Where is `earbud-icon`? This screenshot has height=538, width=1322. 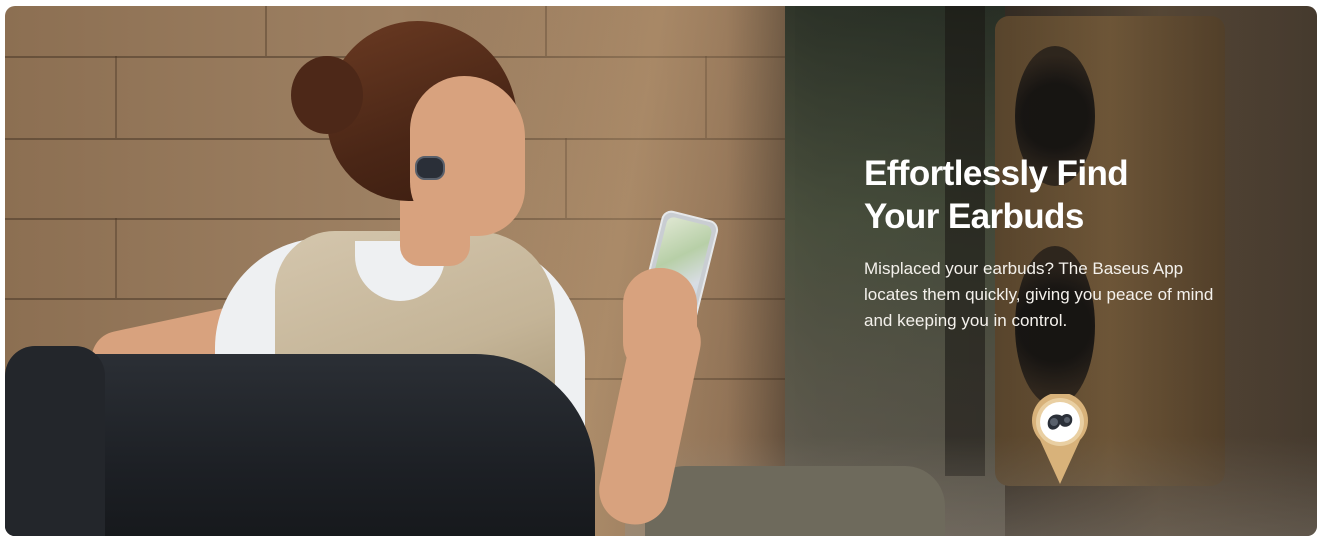 earbud-icon is located at coordinates (430, 168).